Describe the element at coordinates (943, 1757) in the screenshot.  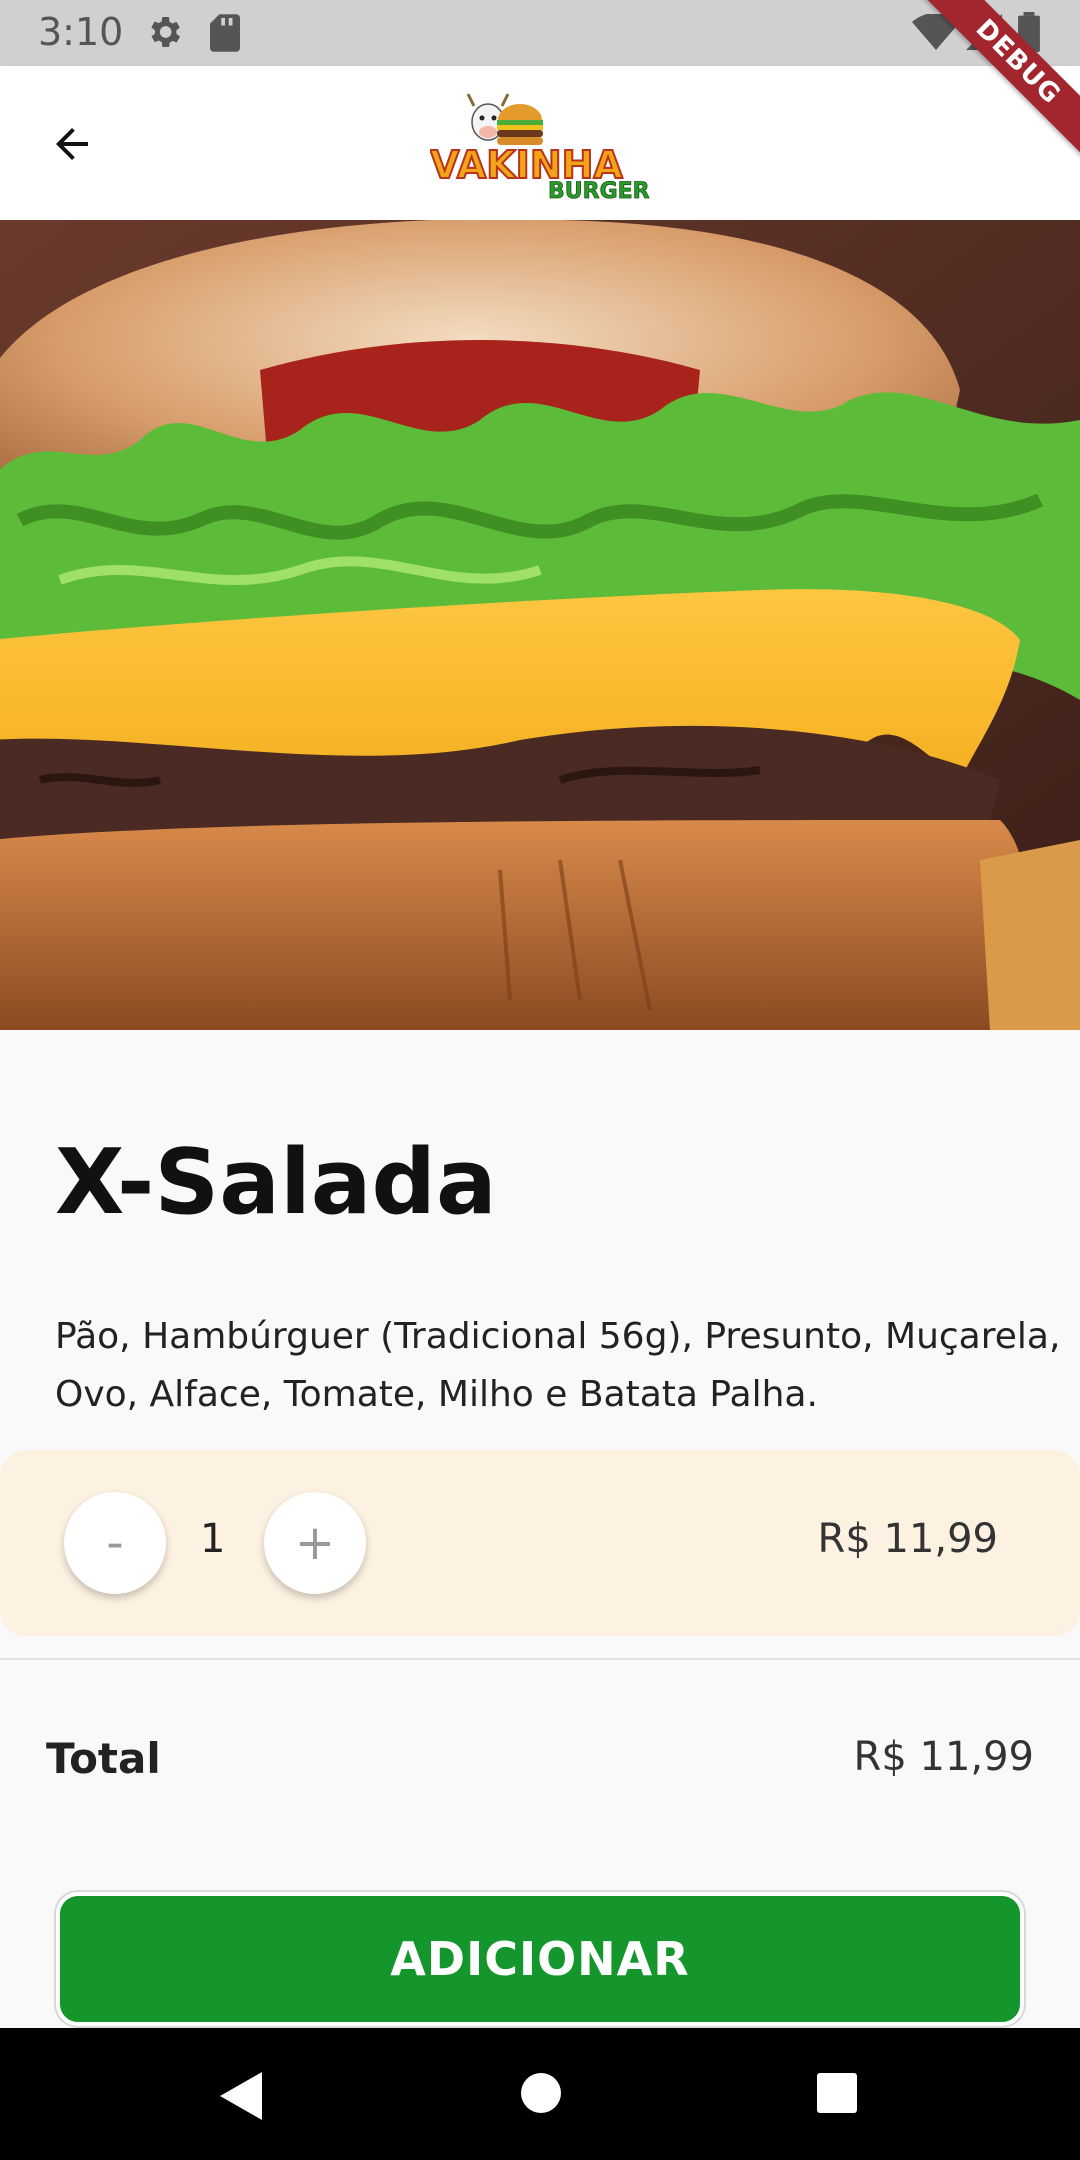
I see `total-value: R$ 11,99` at that location.